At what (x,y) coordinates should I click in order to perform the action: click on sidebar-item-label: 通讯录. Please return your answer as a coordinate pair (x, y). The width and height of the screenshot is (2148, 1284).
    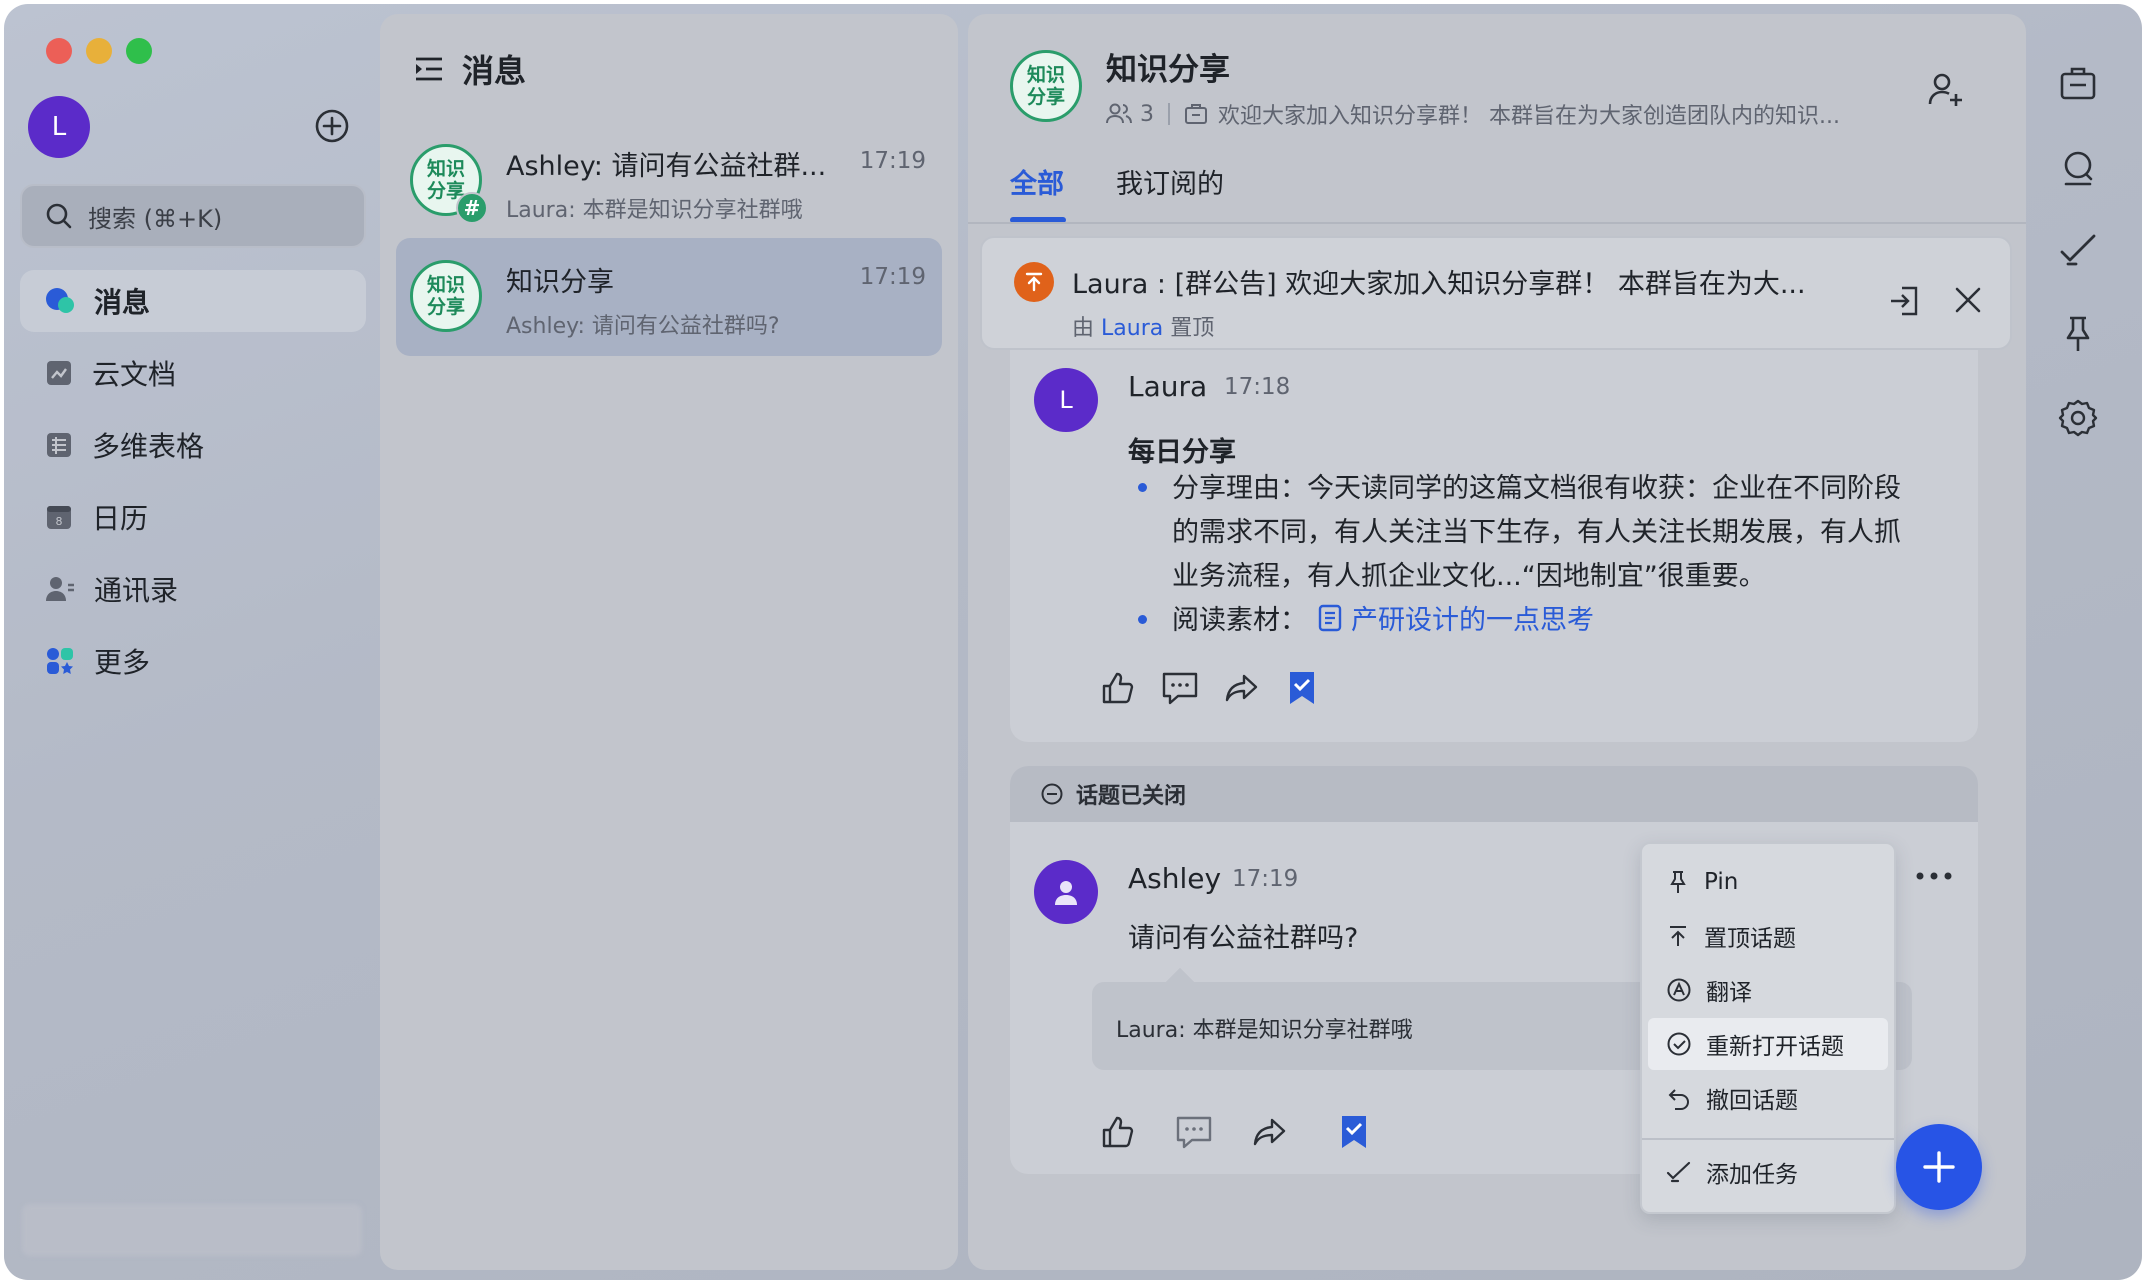
    Looking at the image, I should click on (136, 590).